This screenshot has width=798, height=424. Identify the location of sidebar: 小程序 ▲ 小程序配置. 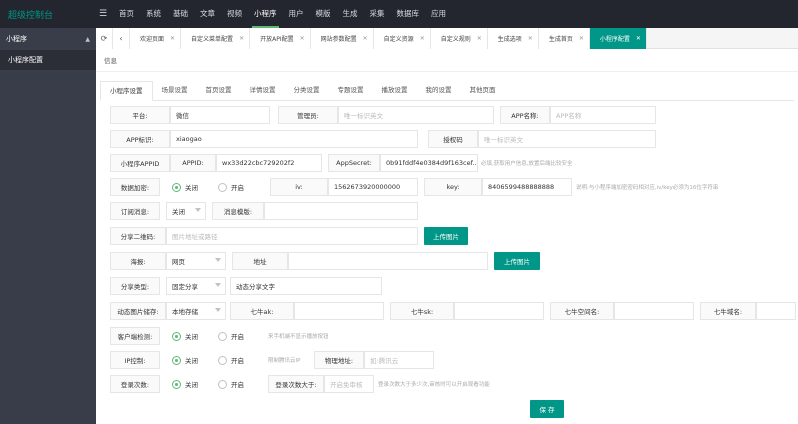
(48, 226).